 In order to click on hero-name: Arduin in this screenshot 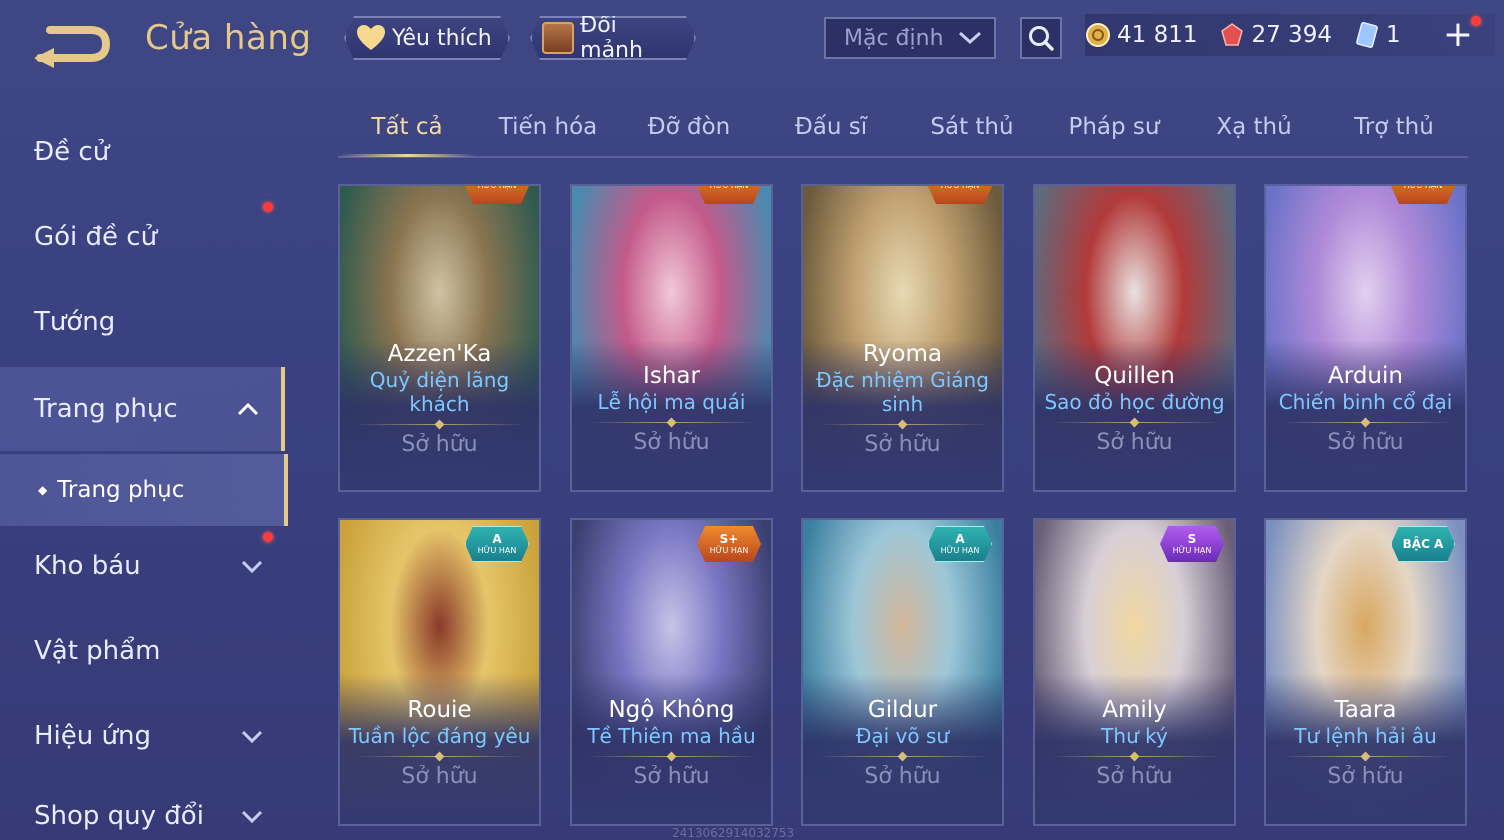, I will do `click(1365, 376)`.